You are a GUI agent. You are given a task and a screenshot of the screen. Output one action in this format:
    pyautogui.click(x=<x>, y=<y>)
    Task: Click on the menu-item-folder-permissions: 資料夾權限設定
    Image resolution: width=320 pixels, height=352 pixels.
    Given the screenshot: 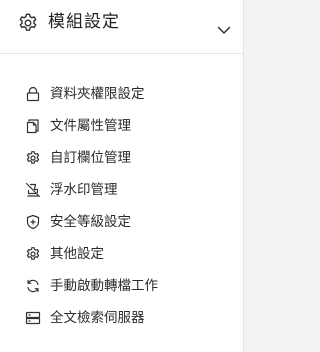 What is the action you would take?
    pyautogui.click(x=121, y=94)
    